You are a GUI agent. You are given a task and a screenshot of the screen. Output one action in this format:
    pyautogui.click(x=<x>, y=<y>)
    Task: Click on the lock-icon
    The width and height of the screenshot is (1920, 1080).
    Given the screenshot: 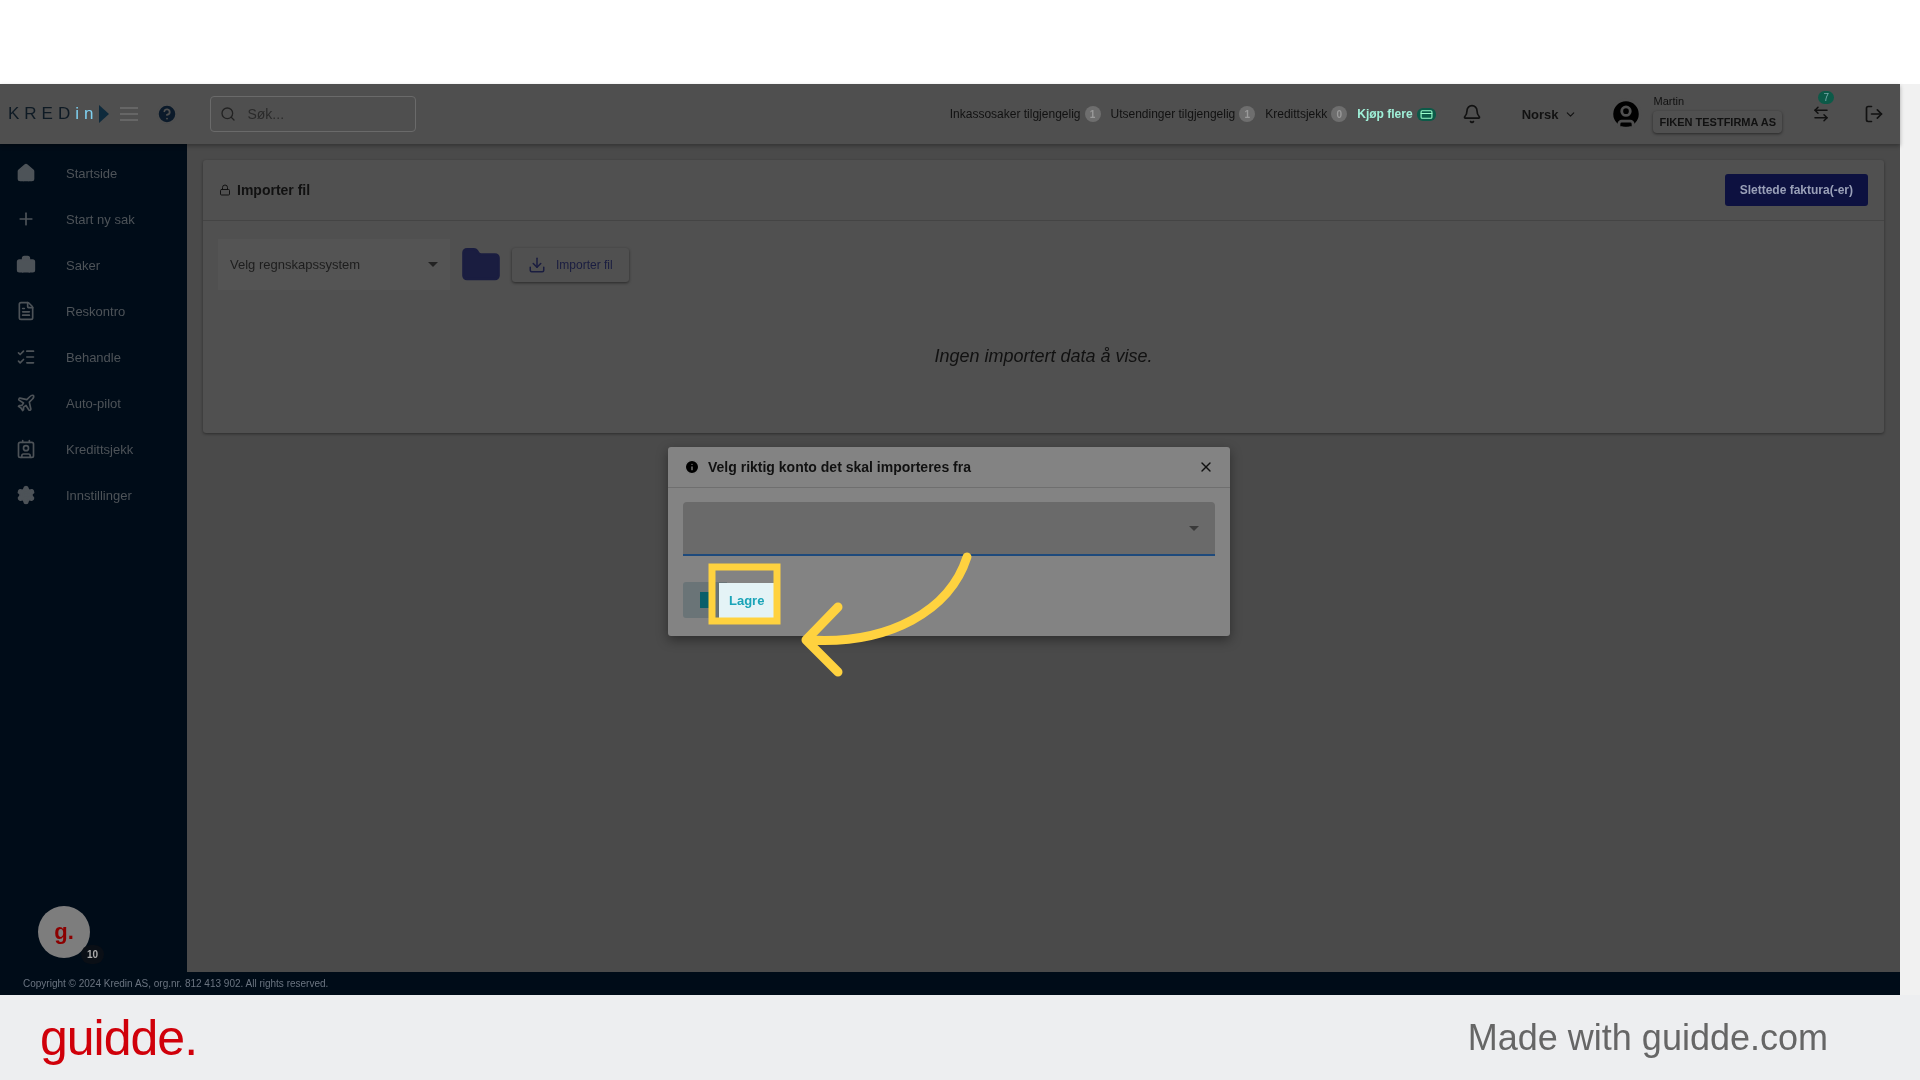 What is the action you would take?
    pyautogui.click(x=225, y=190)
    